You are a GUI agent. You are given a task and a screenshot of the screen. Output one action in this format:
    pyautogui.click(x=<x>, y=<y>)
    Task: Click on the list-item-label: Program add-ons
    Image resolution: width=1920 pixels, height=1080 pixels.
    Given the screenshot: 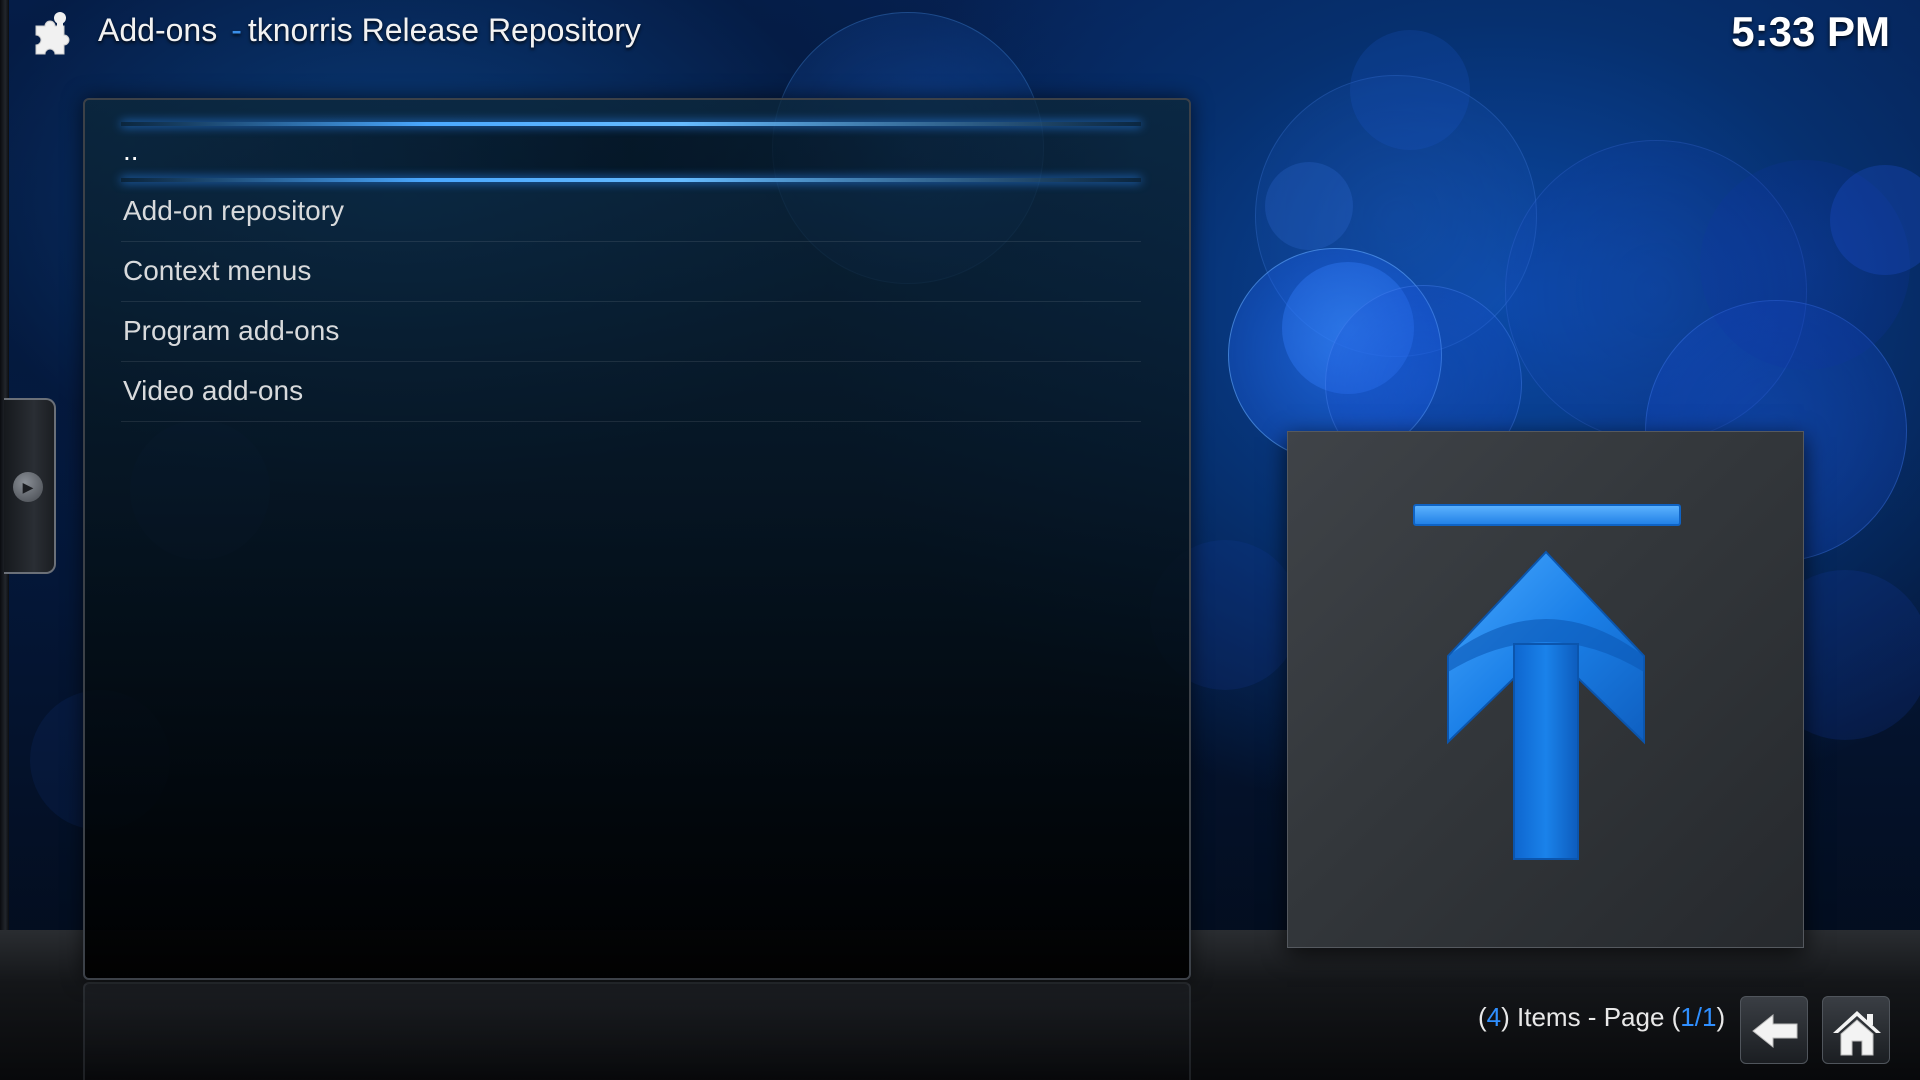 What is the action you would take?
    pyautogui.click(x=231, y=330)
    